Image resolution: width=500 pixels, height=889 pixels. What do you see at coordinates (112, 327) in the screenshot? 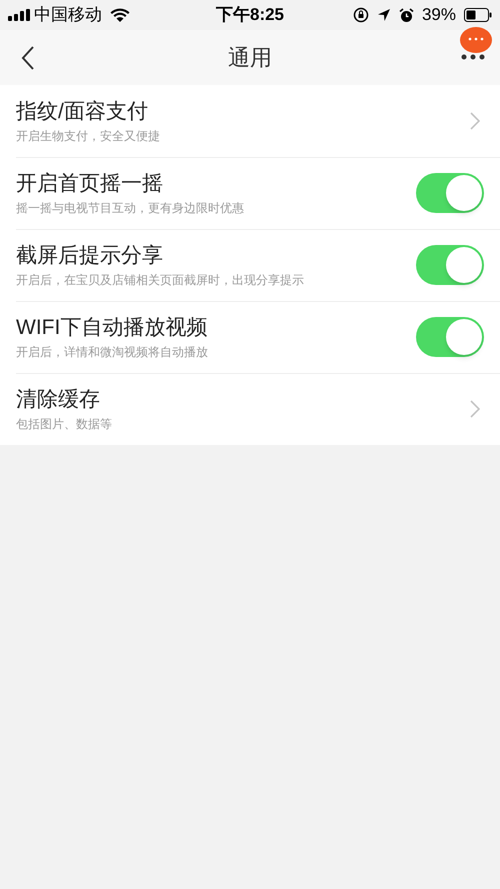
I see `setting-title: WIFI下自动播放视频` at bounding box center [112, 327].